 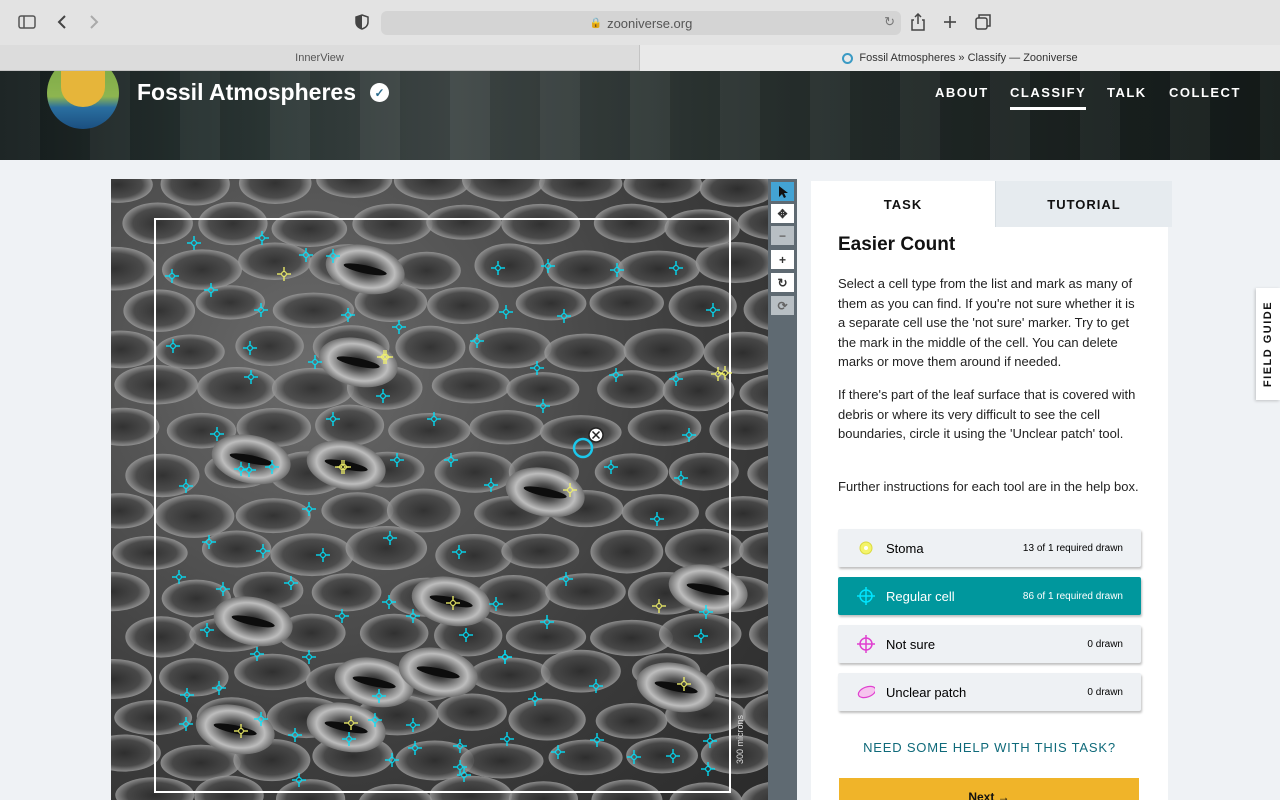 What do you see at coordinates (782, 282) in the screenshot?
I see `rotate-icon: ↻` at bounding box center [782, 282].